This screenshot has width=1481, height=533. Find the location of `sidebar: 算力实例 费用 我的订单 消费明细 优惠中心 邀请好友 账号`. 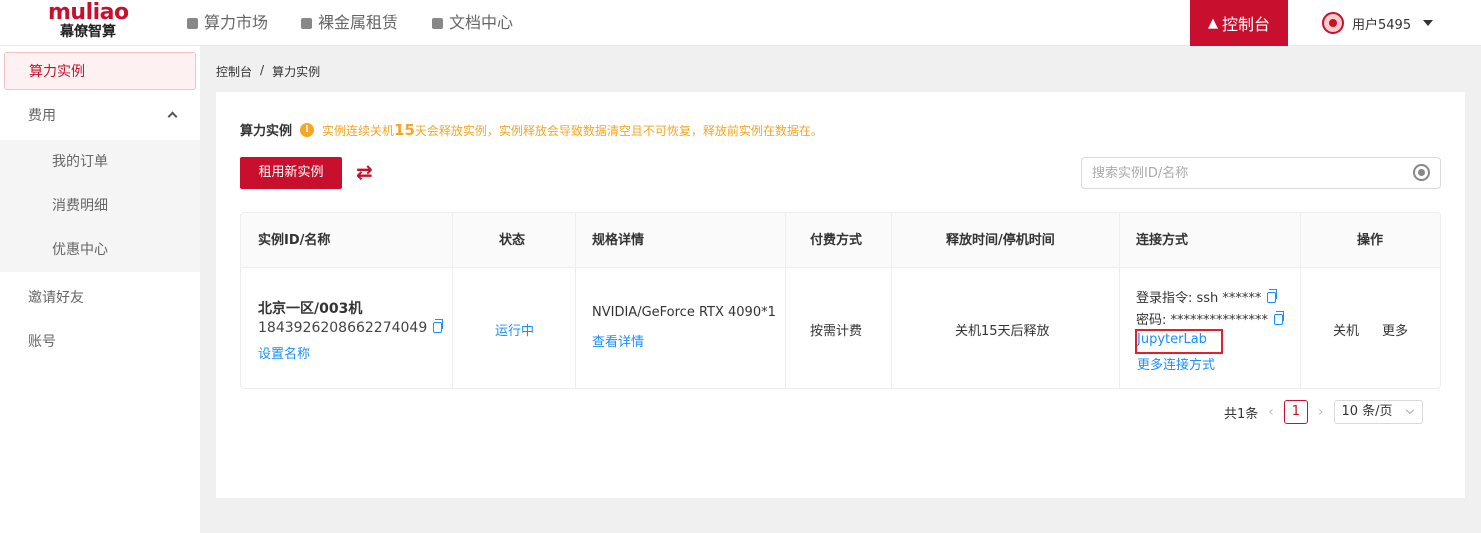

sidebar: 算力实例 费用 我的订单 消费明细 优惠中心 邀请好友 账号 is located at coordinates (100, 289).